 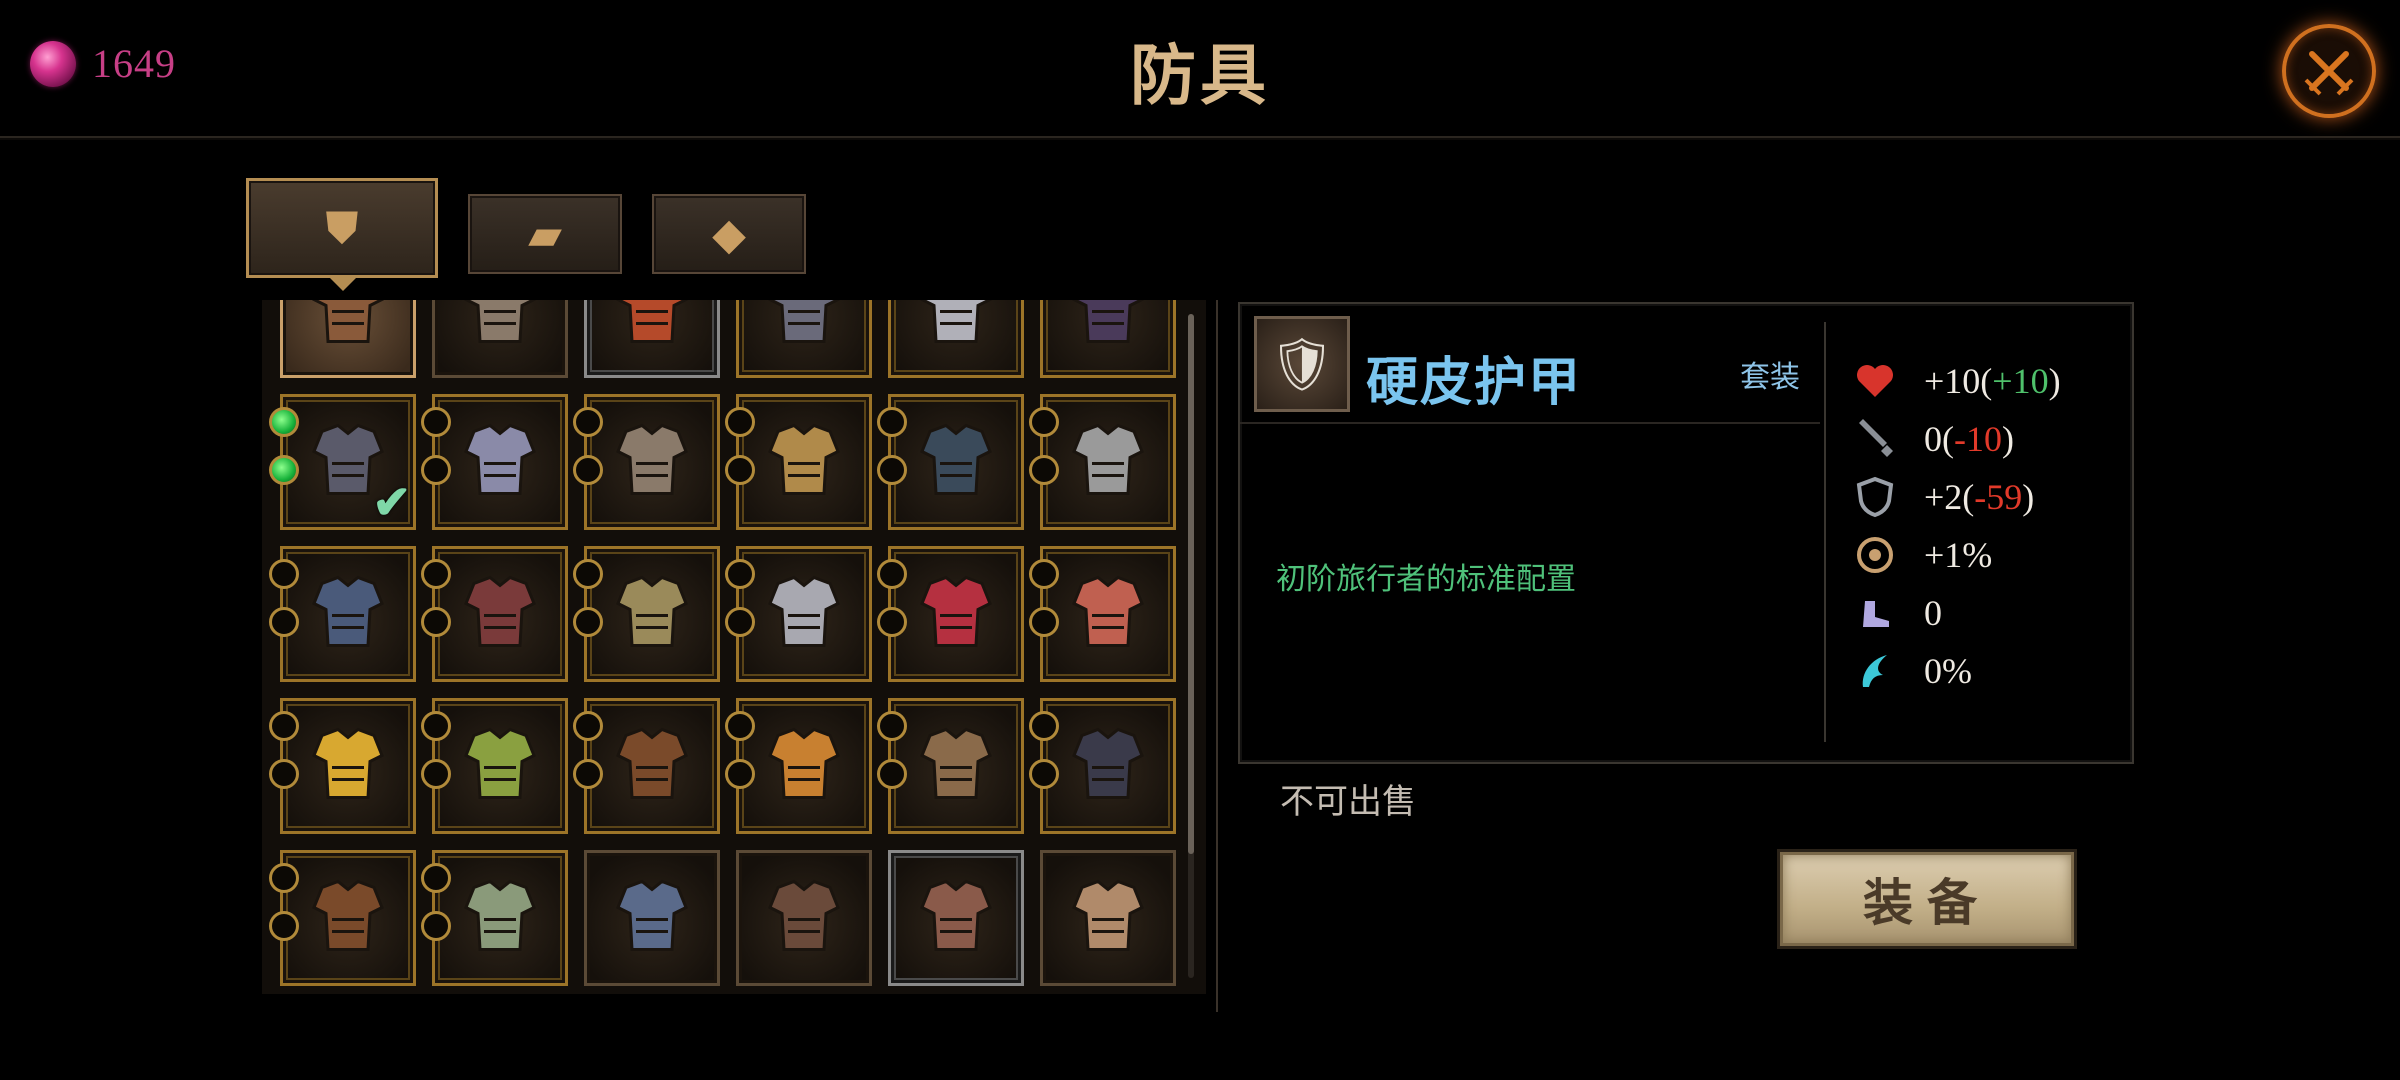 What do you see at coordinates (1978, 439) in the screenshot?
I see `stat-delta: -10` at bounding box center [1978, 439].